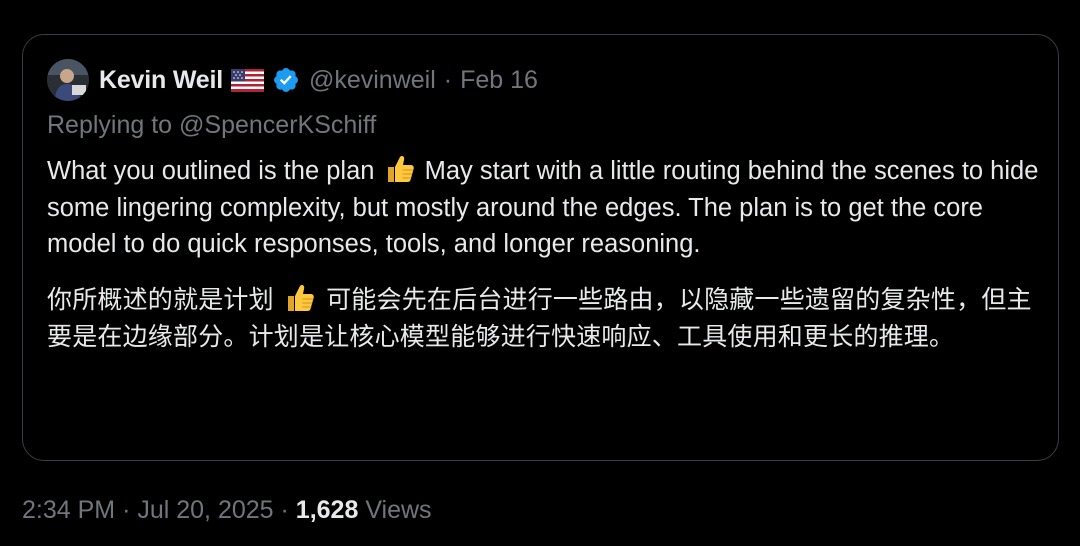 Image resolution: width=1080 pixels, height=546 pixels. I want to click on views-count: 1,628, so click(327, 510).